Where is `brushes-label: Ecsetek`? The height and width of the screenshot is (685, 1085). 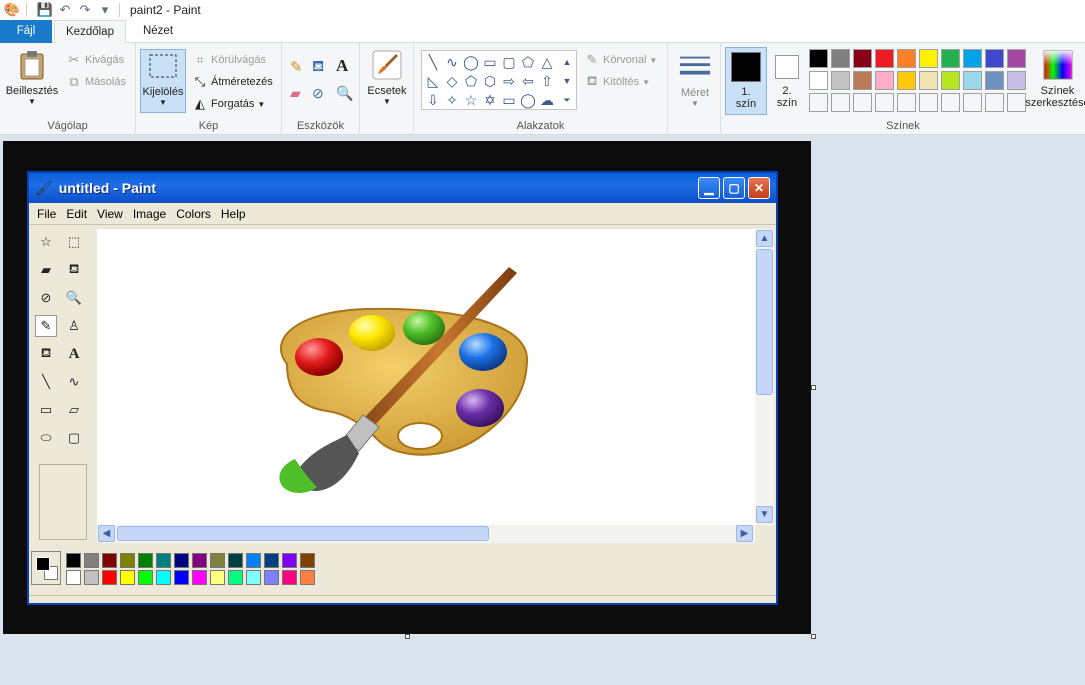 brushes-label: Ecsetek is located at coordinates (387, 91).